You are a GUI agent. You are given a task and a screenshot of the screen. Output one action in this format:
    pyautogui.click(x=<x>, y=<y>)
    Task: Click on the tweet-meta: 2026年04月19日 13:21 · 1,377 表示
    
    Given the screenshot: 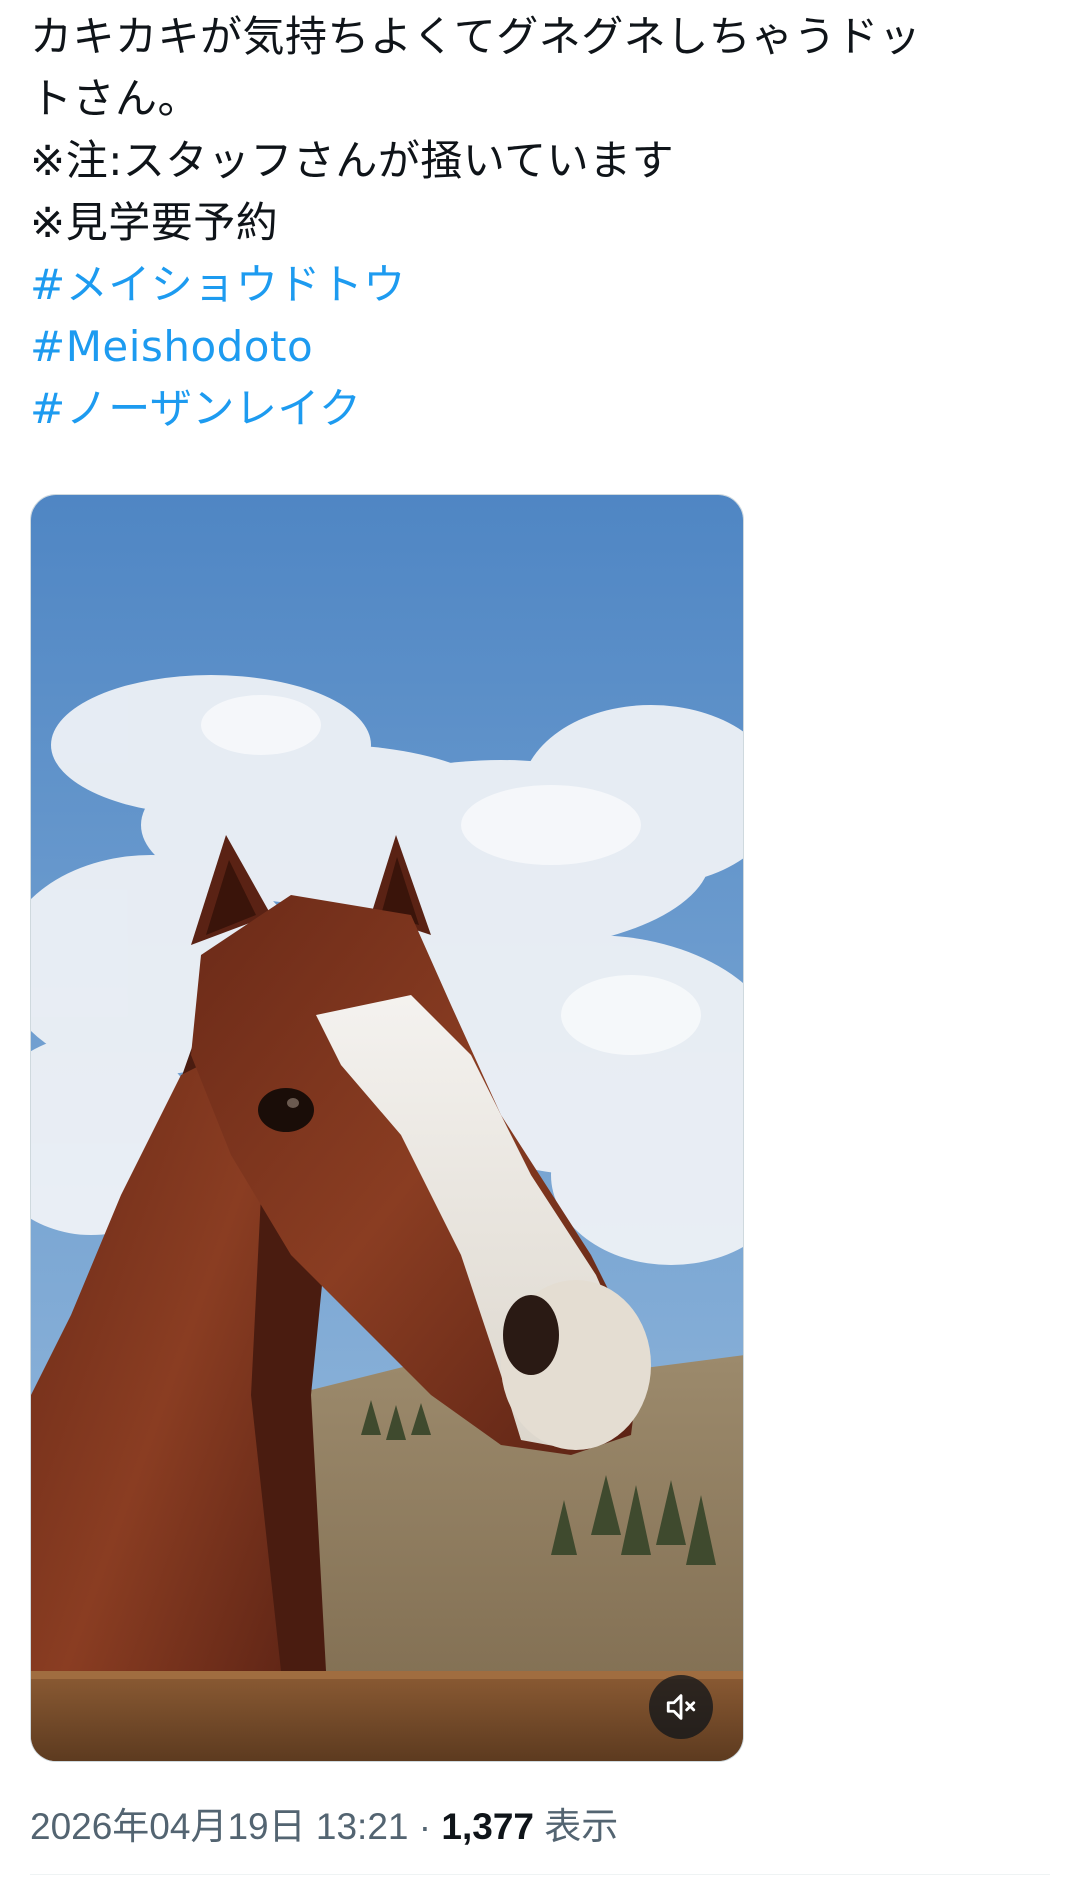 What is the action you would take?
    pyautogui.click(x=324, y=1823)
    